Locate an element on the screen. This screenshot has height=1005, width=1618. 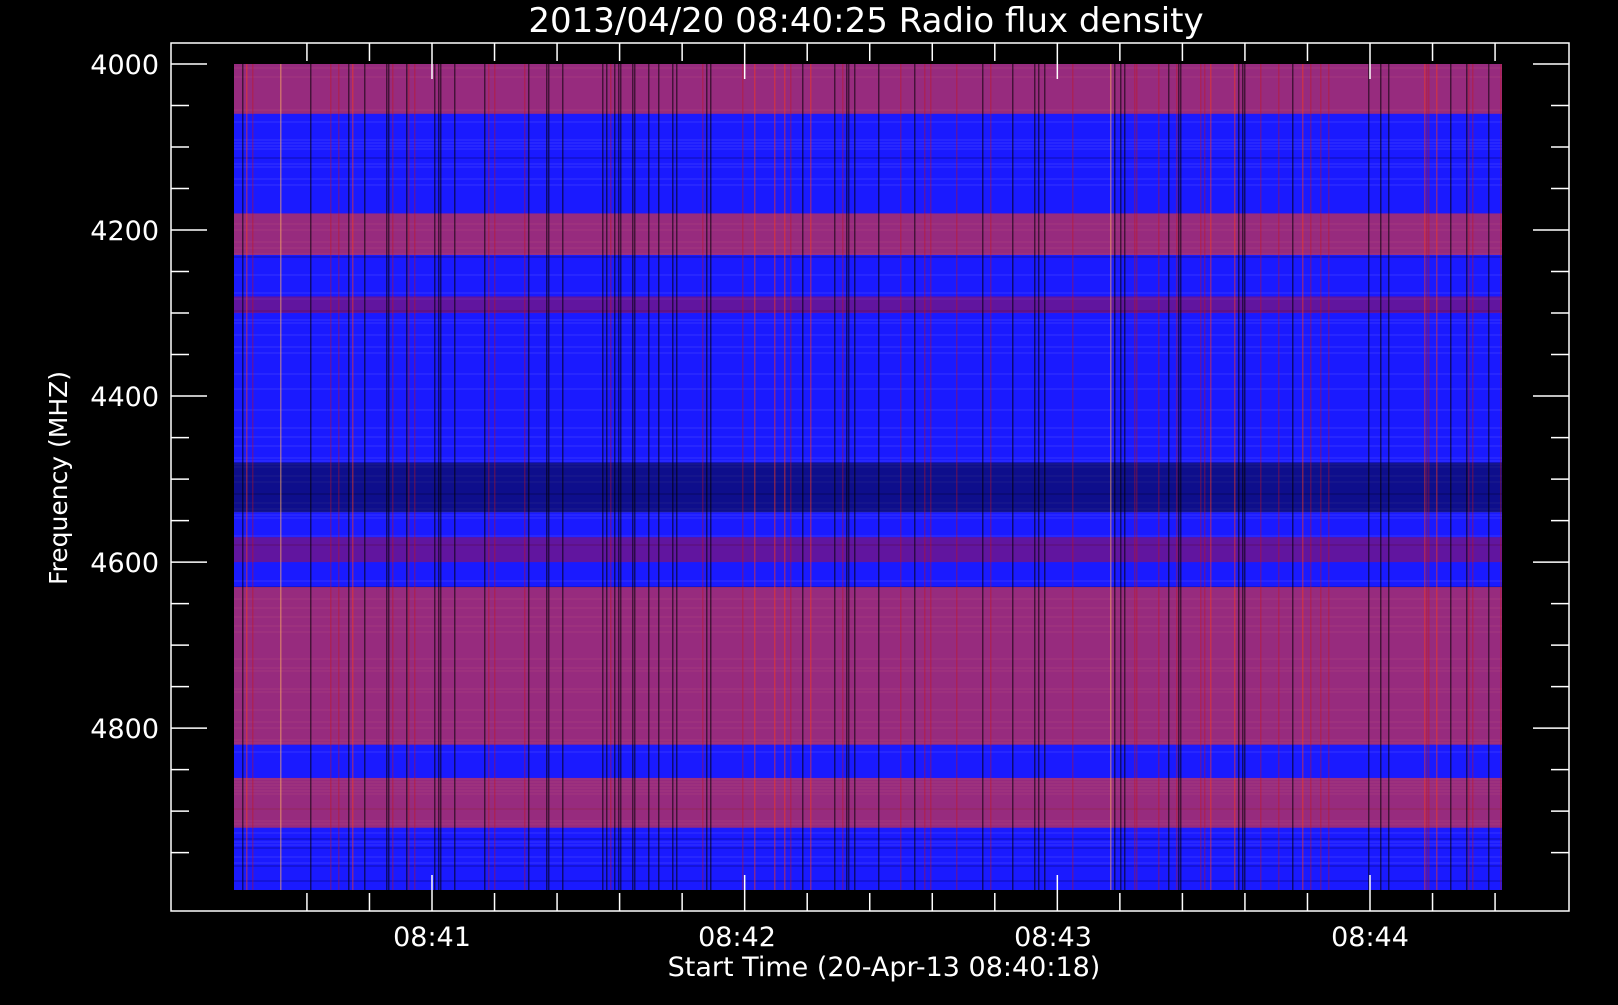
x-tick-label: 08:44 is located at coordinates (1370, 937).